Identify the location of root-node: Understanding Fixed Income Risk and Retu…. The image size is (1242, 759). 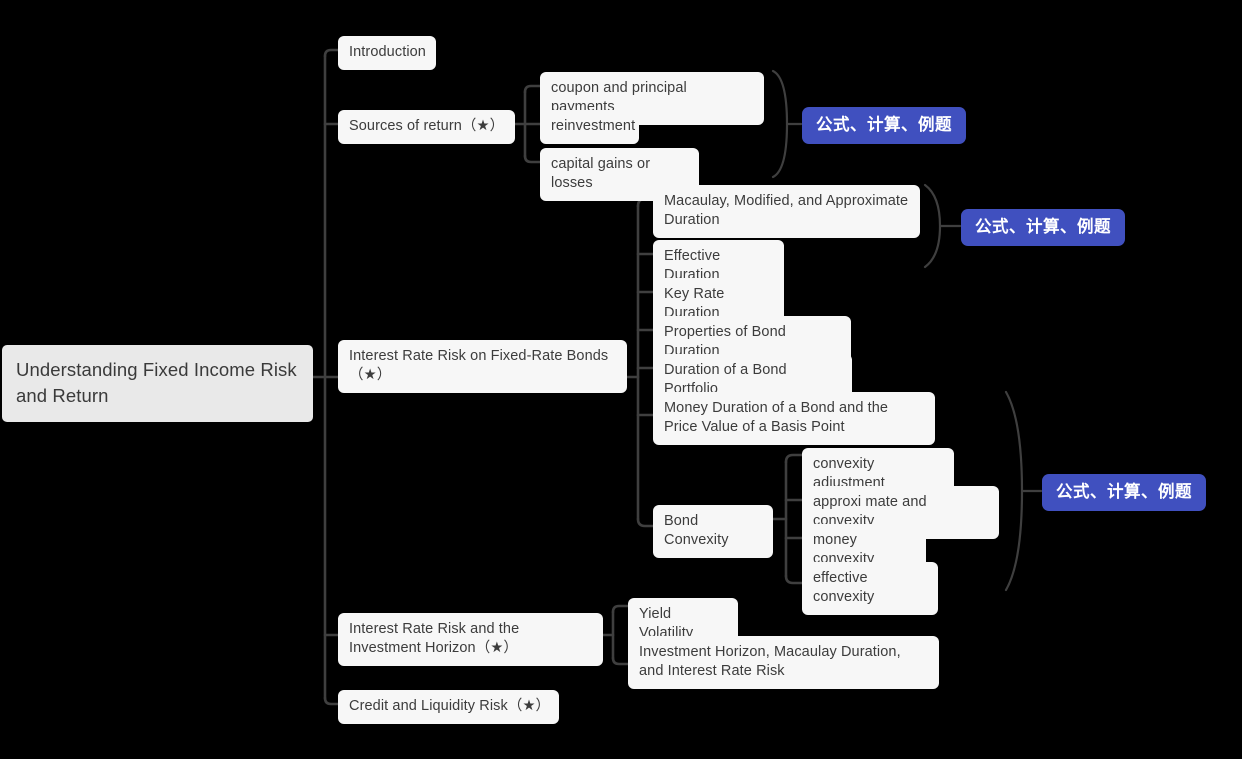
(157, 383).